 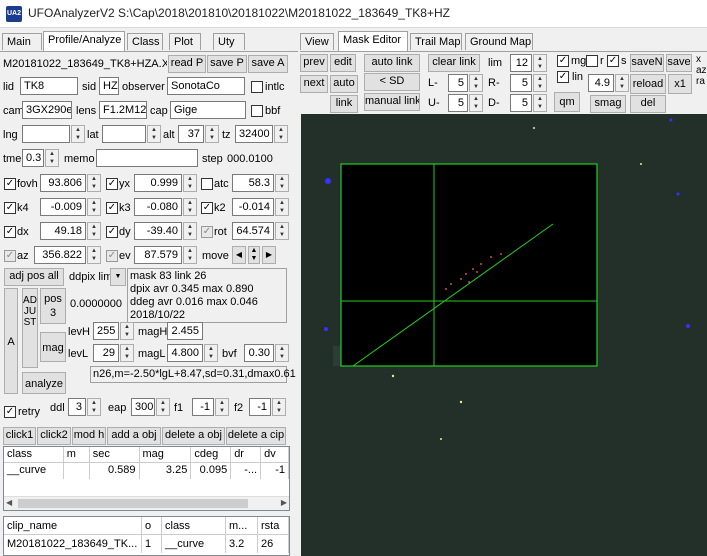 What do you see at coordinates (187, 64) in the screenshot?
I see `read-p-button: read P` at bounding box center [187, 64].